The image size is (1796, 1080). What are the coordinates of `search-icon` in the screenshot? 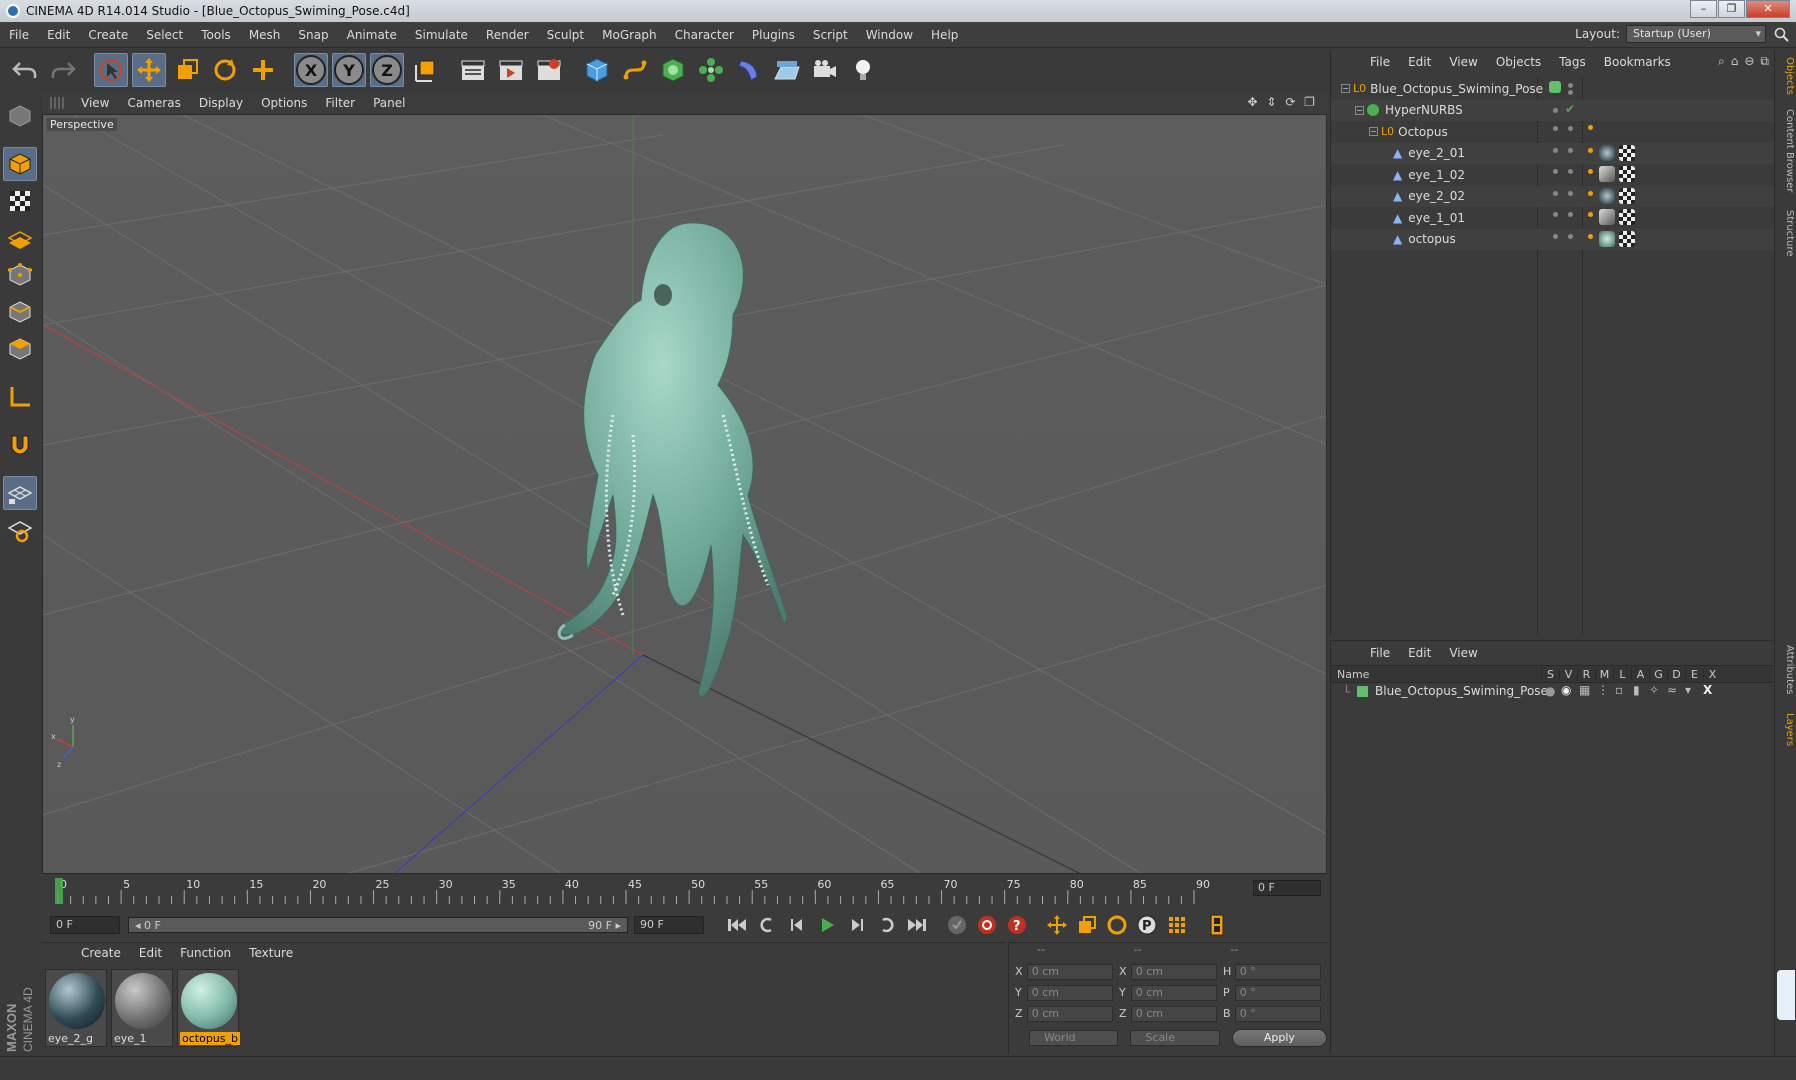 It's located at (1782, 35).